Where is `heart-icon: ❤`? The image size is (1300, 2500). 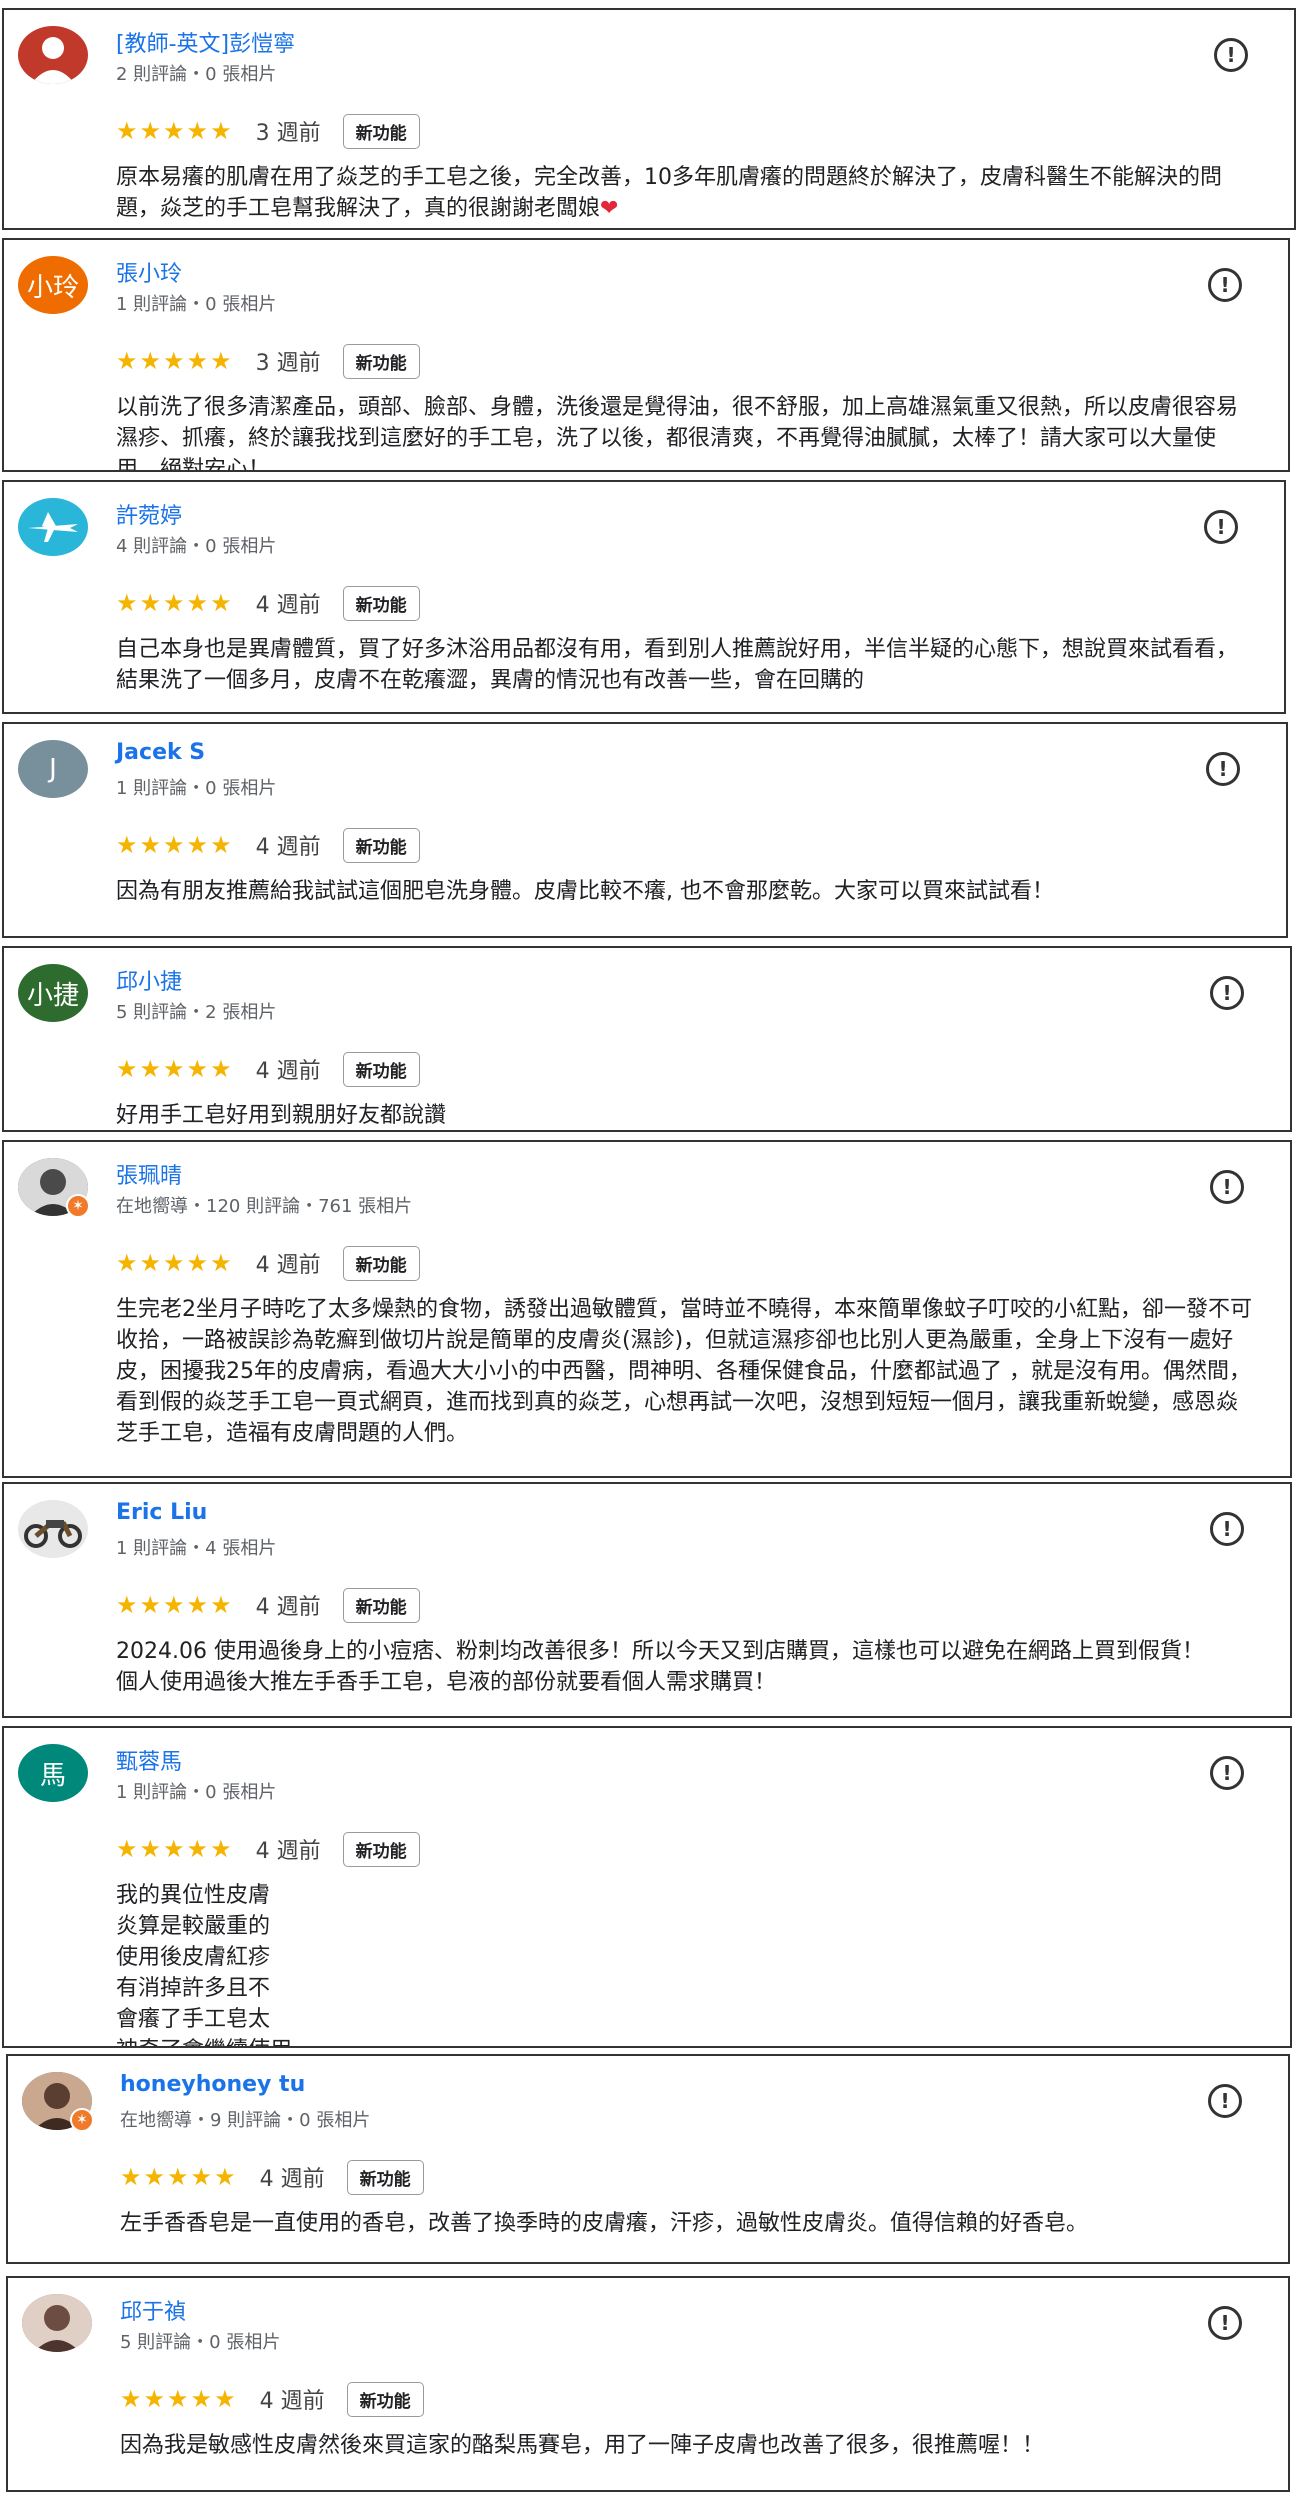
heart-icon: ❤ is located at coordinates (609, 208).